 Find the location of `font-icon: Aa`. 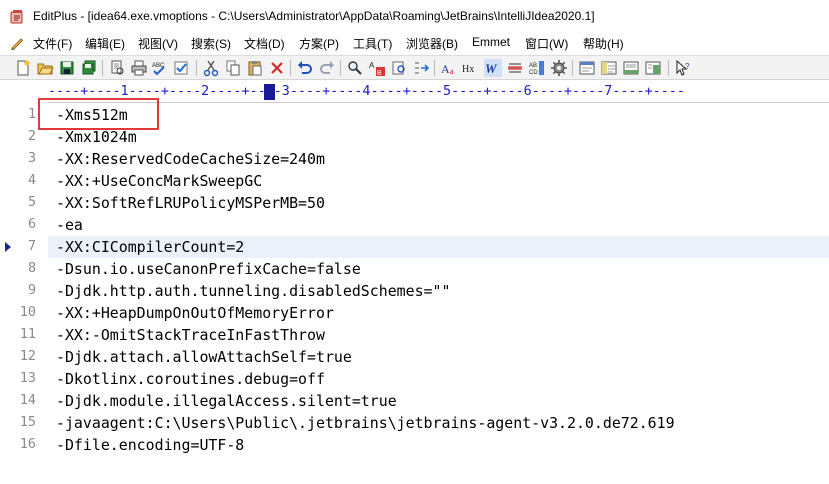

font-icon: Aa is located at coordinates (449, 68).